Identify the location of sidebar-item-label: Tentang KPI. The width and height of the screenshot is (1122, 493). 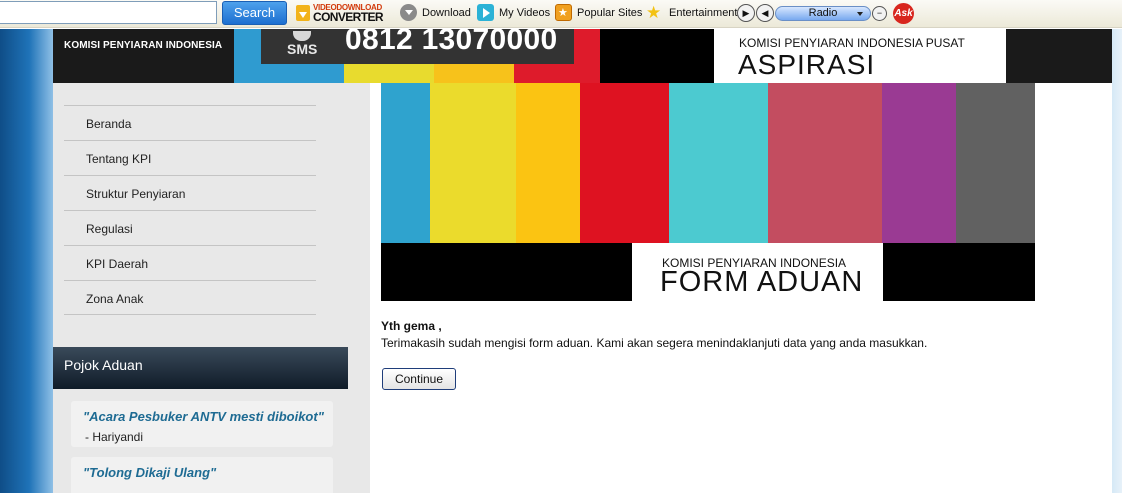
(119, 159).